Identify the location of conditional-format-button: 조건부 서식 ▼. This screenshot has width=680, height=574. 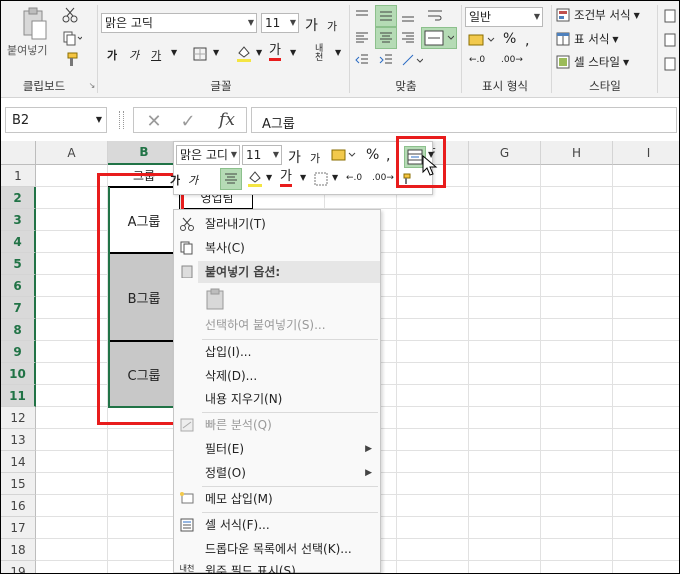
(597, 15).